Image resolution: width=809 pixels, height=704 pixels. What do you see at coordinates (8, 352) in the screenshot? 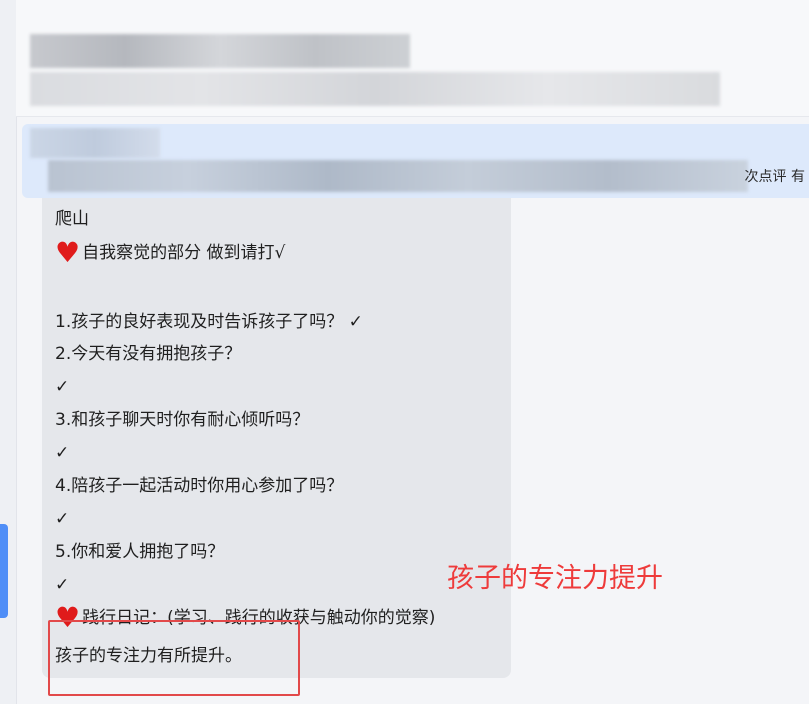
I see `left-rail` at bounding box center [8, 352].